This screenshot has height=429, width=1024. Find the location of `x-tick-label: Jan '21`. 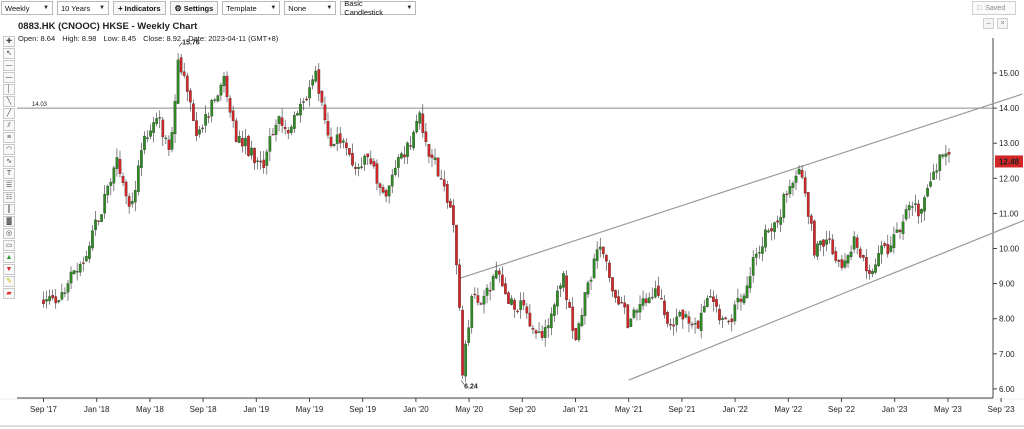

x-tick-label: Jan '21 is located at coordinates (576, 409).